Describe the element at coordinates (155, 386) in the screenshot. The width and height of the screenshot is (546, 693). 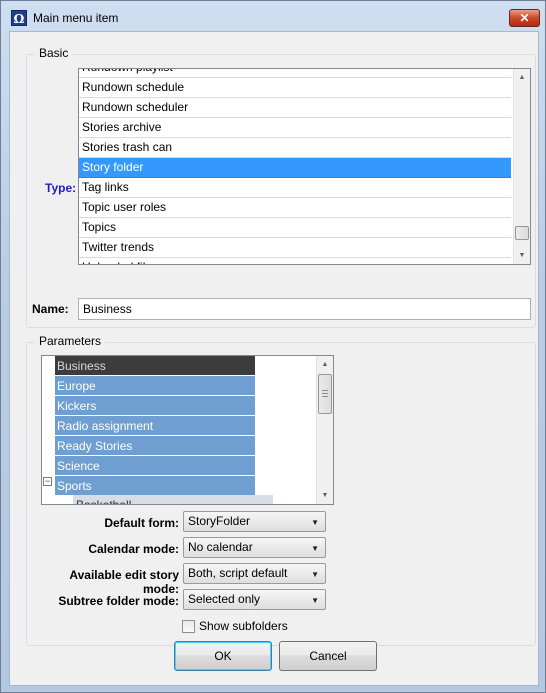
I see `folder-tree-item: Europe` at that location.